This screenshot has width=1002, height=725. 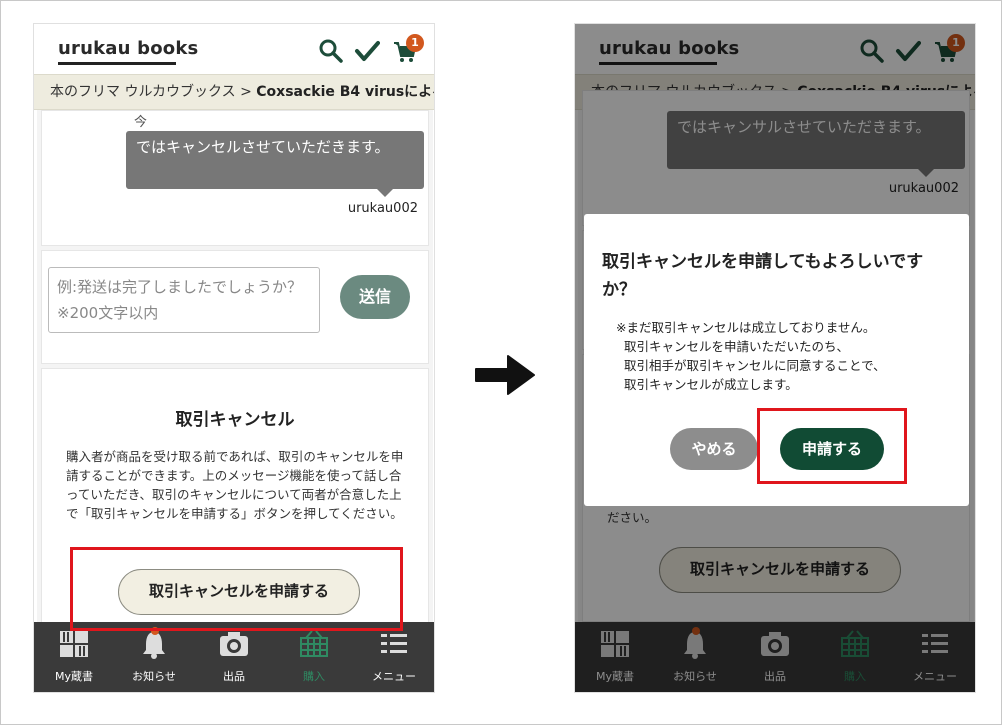 I want to click on cut-off-text: 今, so click(x=141, y=122).